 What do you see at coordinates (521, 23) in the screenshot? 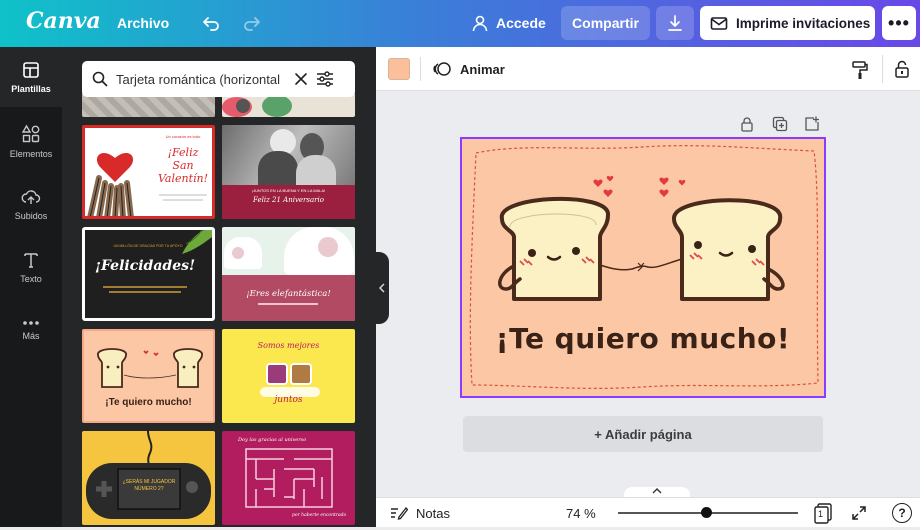
I see `accede-link: Accede` at bounding box center [521, 23].